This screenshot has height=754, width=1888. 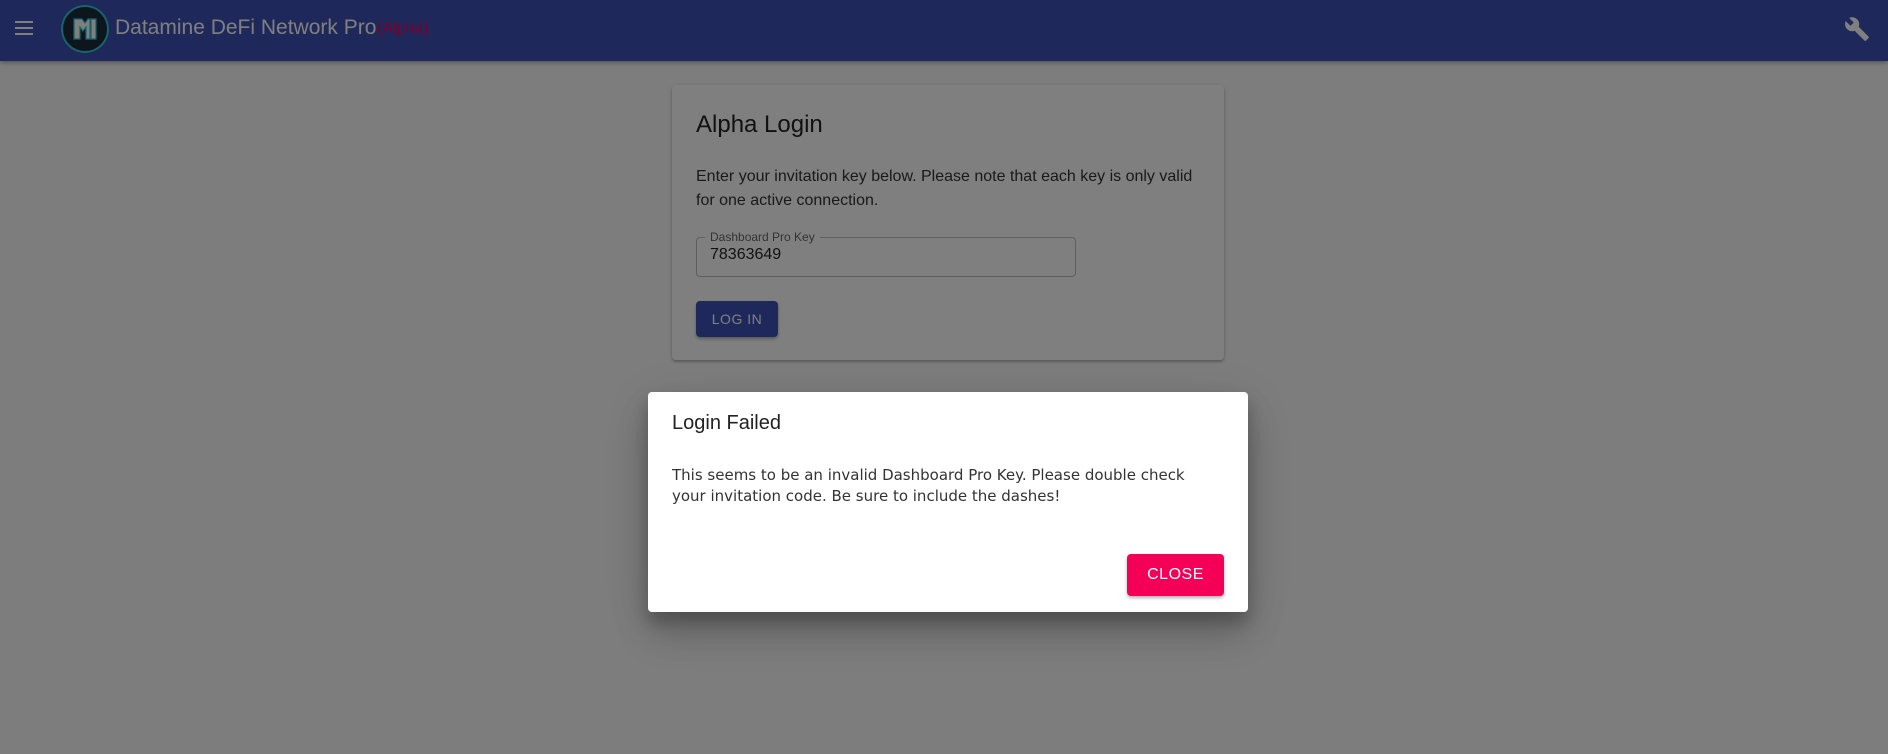 What do you see at coordinates (1175, 575) in the screenshot?
I see `close-button: CLOSE` at bounding box center [1175, 575].